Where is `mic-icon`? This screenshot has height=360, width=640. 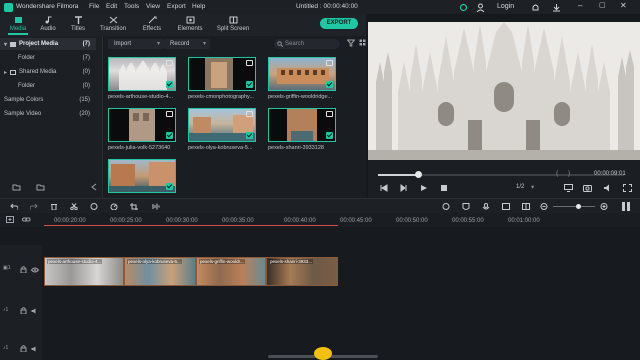 mic-icon is located at coordinates (486, 206).